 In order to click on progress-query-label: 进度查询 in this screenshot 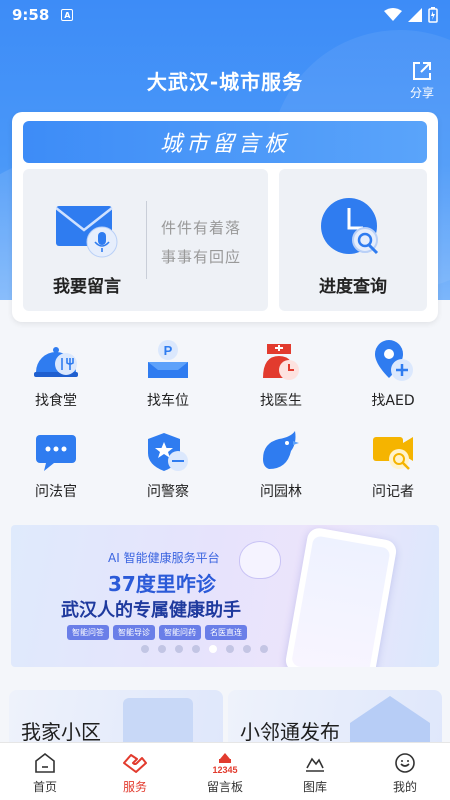, I will do `click(353, 287)`.